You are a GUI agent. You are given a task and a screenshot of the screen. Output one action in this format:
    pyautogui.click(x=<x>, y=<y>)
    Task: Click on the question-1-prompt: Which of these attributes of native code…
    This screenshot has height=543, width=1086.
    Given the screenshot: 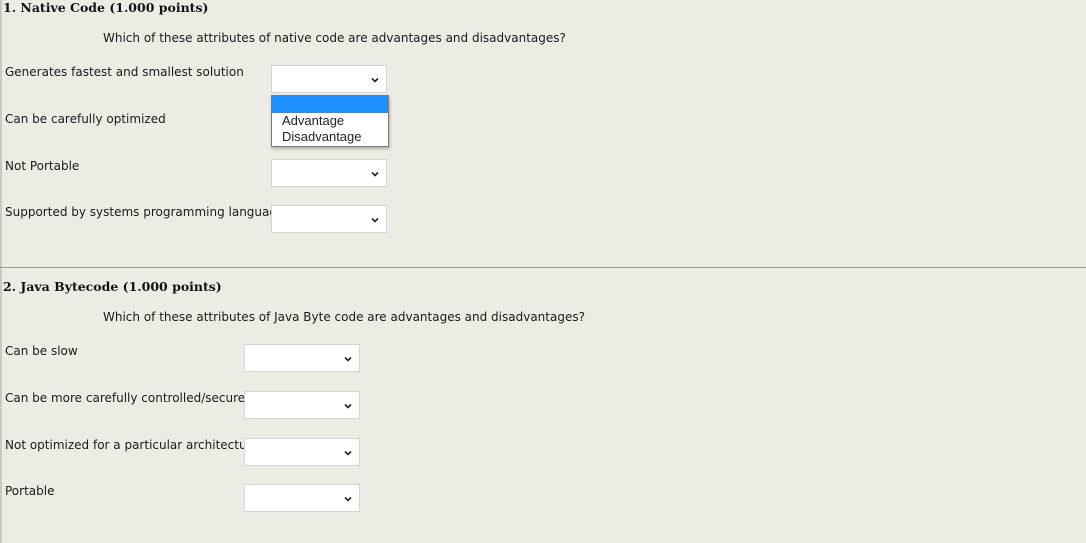 What is the action you would take?
    pyautogui.click(x=334, y=38)
    